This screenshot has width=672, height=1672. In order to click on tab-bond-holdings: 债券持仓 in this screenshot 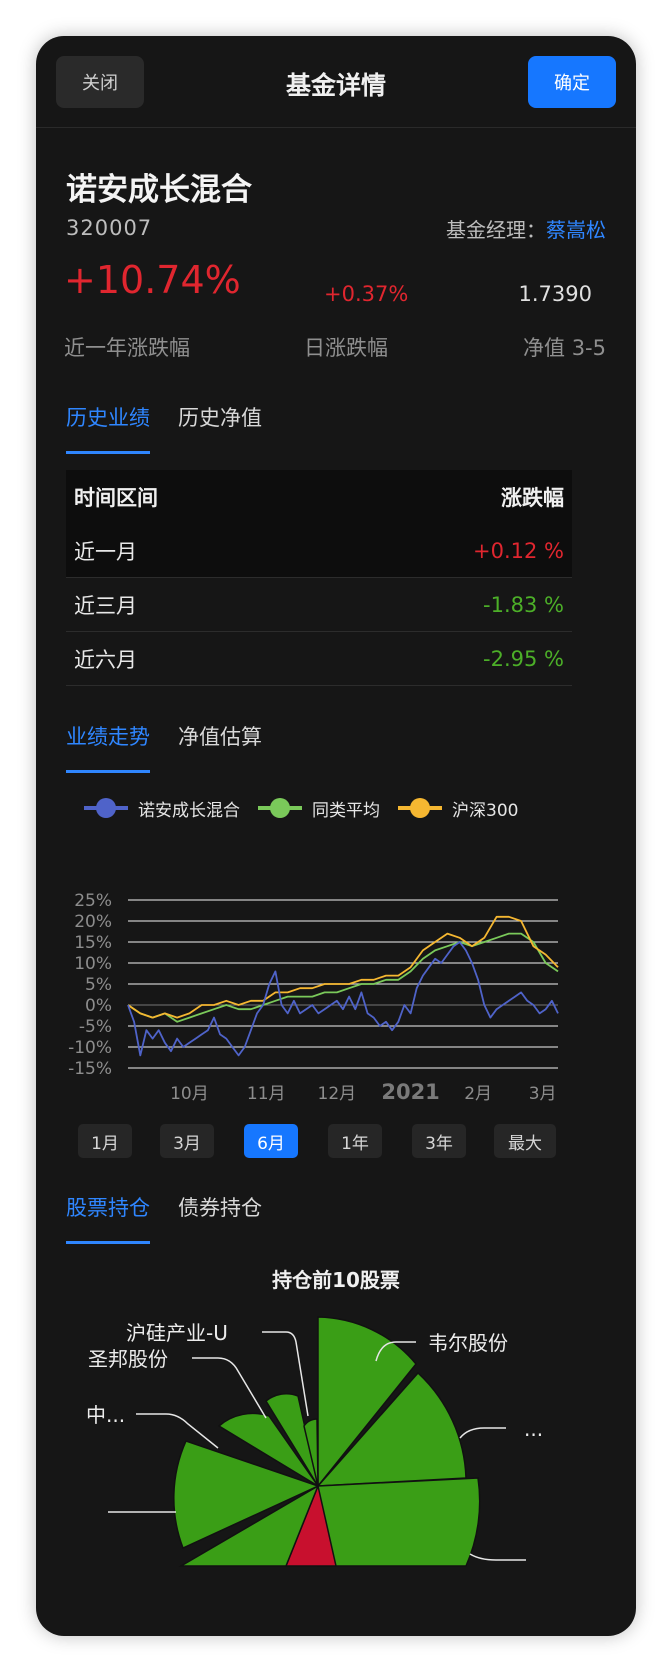, I will do `click(220, 1214)`.